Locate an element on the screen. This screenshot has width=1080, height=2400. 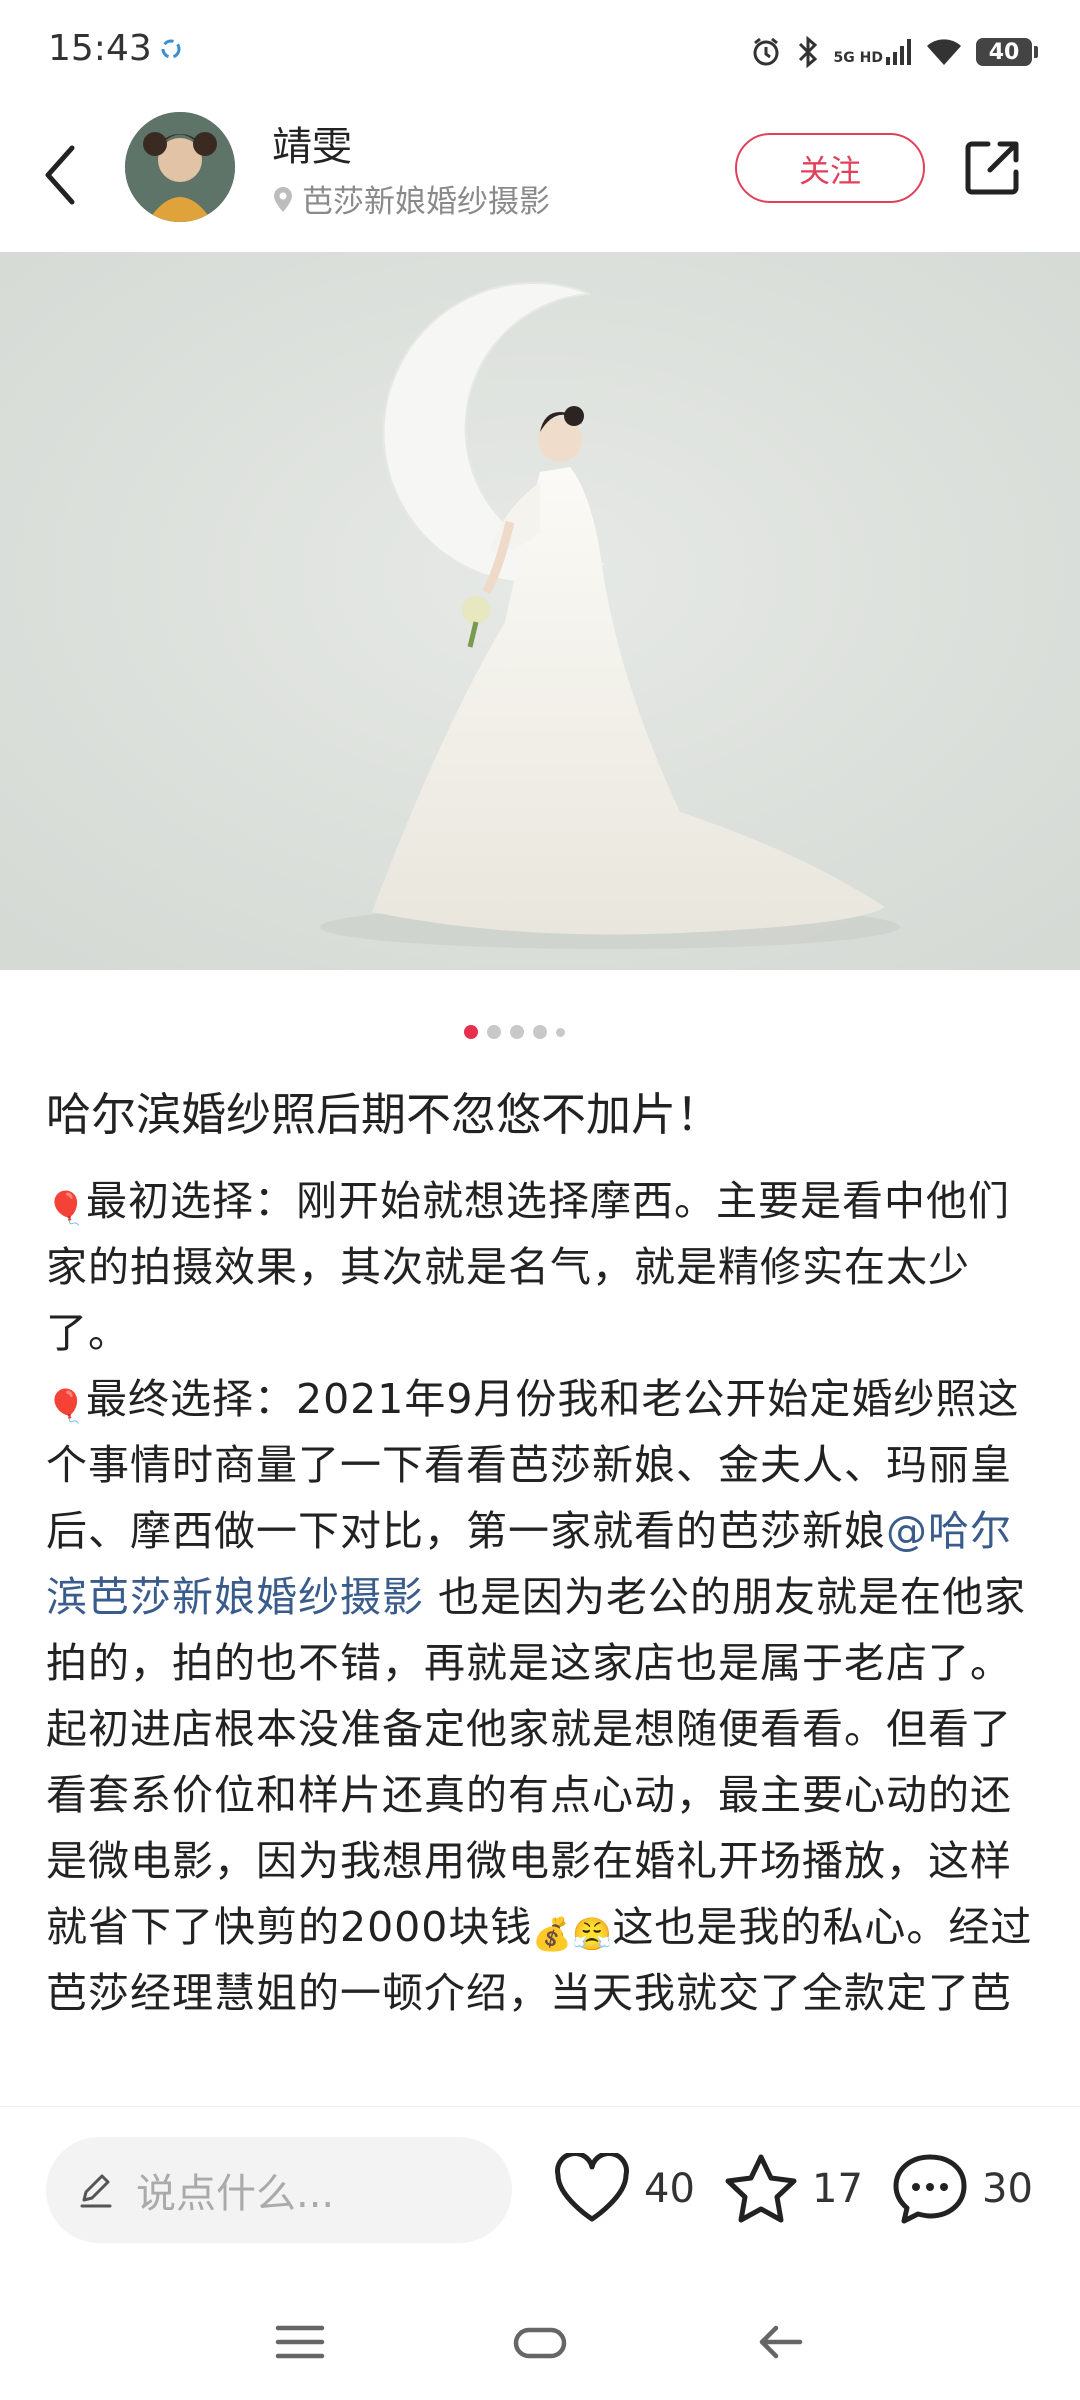
status-icons: 5G HD 40 is located at coordinates (894, 52).